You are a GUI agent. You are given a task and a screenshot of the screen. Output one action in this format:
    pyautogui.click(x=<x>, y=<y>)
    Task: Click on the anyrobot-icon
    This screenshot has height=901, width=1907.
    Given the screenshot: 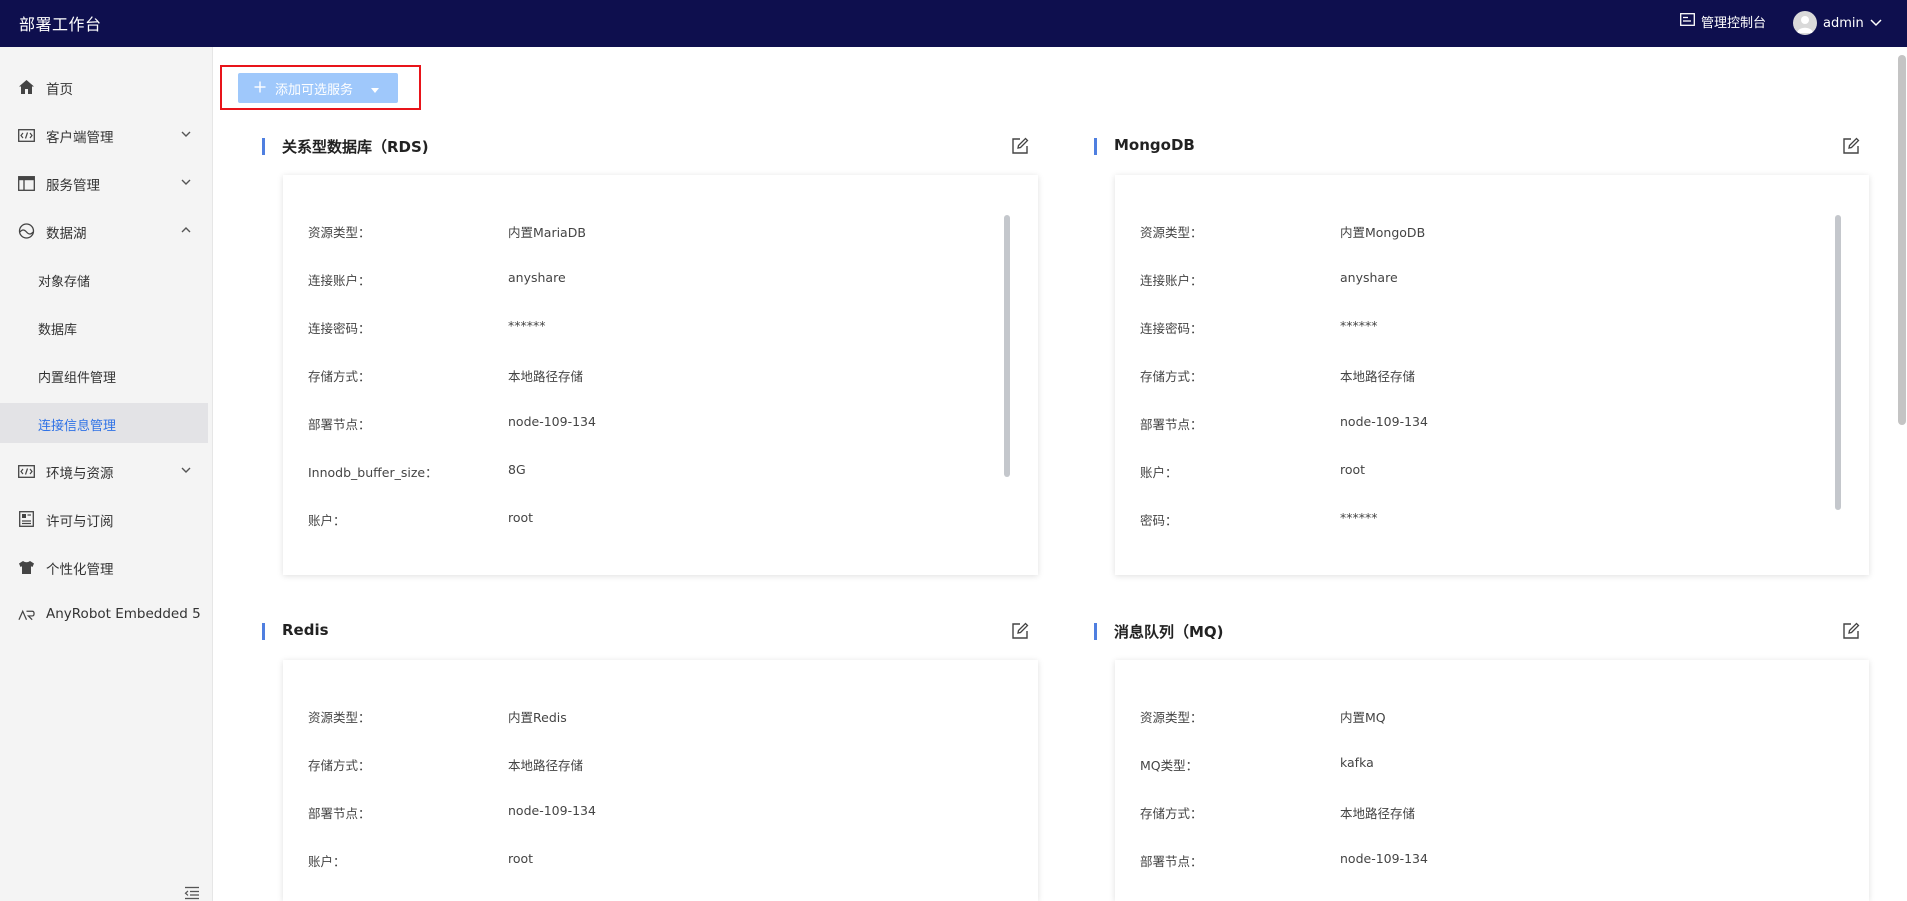 What is the action you would take?
    pyautogui.click(x=26, y=615)
    